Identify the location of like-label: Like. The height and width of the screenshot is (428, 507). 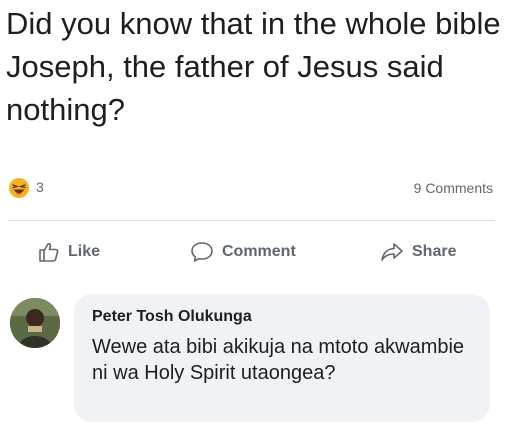
(84, 251).